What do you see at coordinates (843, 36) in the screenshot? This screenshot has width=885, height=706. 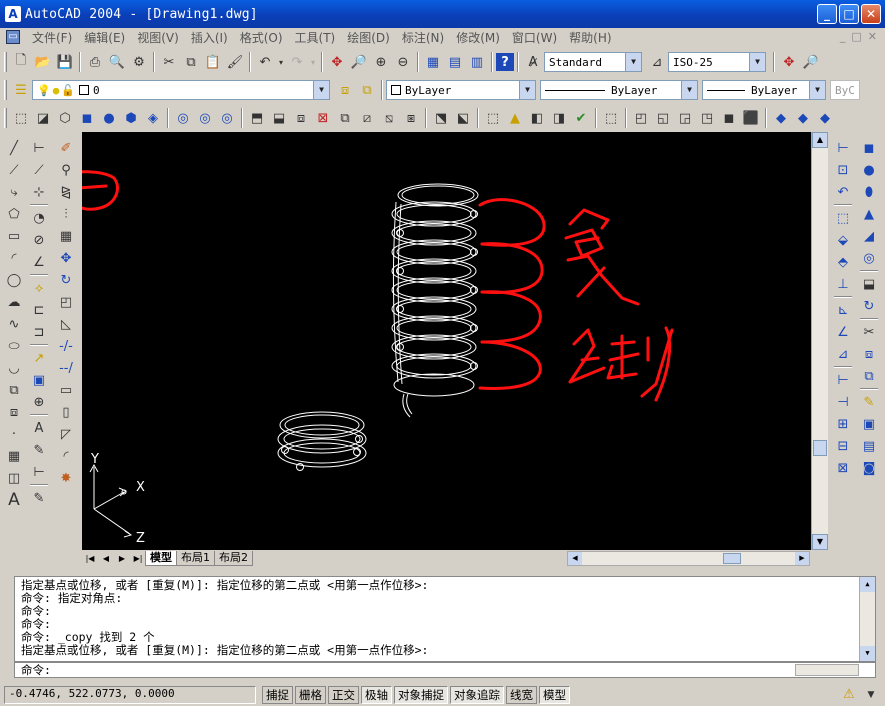 I see `doc-minimize-button: _` at bounding box center [843, 36].